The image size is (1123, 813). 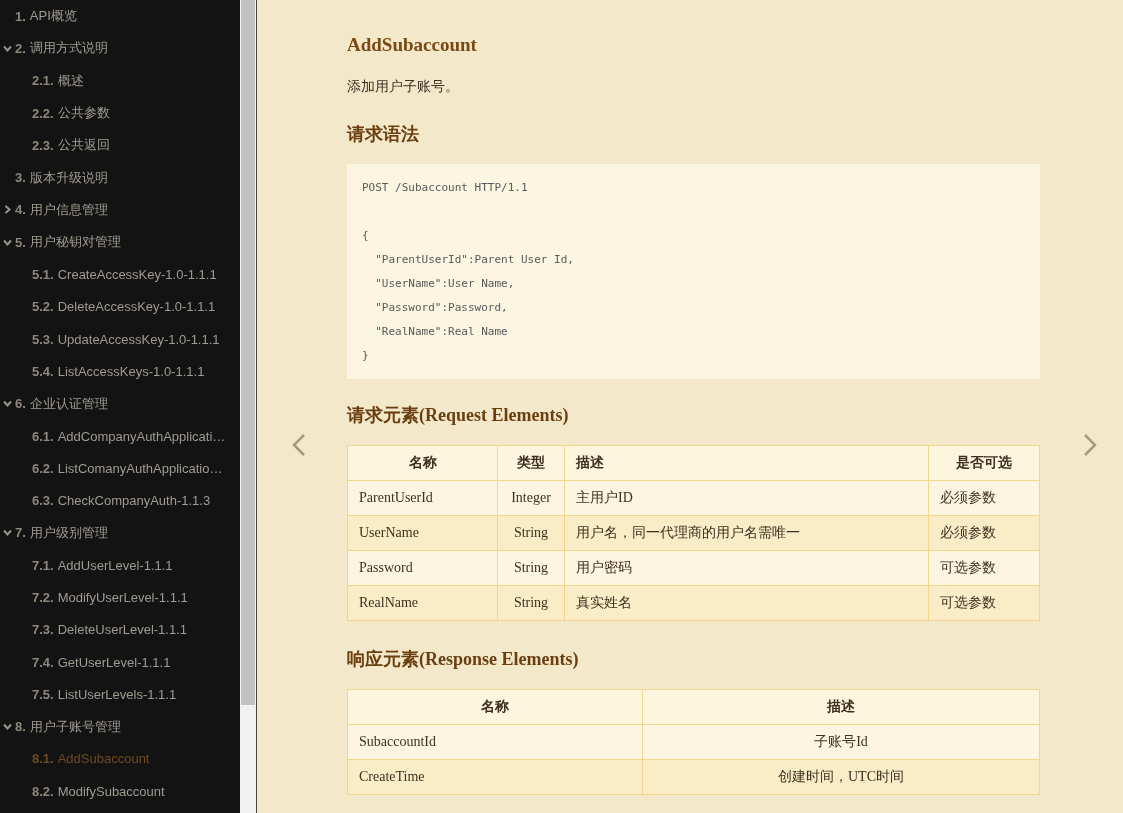 I want to click on next-page-icon, so click(x=1090, y=445).